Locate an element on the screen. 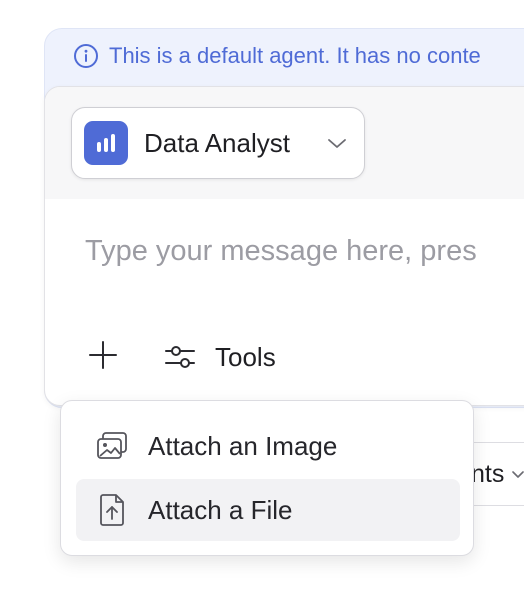  menu-item-attach-image: Attach an Image is located at coordinates (268, 446).